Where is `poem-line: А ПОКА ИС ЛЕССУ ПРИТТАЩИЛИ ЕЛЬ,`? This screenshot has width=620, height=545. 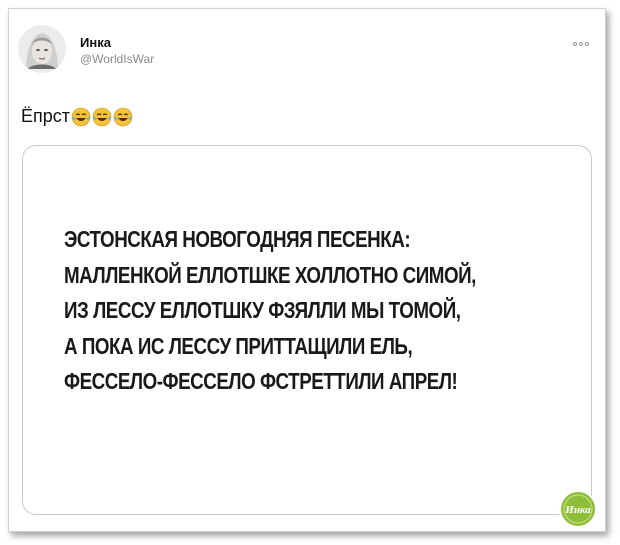 poem-line: А ПОКА ИС ЛЕССУ ПРИТТАЩИЛИ ЕЛЬ, is located at coordinates (238, 345).